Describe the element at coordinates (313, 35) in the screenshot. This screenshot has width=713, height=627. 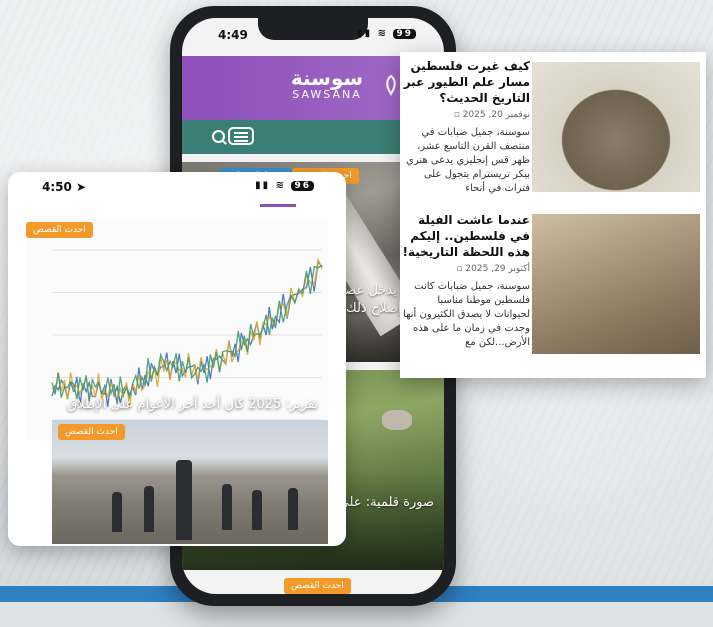
I see `status-bar: 4:49 ▮▮ ≋ 99` at that location.